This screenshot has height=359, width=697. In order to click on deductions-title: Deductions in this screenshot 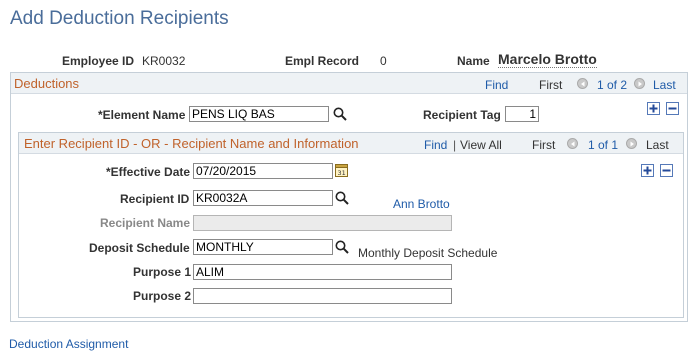, I will do `click(47, 83)`.